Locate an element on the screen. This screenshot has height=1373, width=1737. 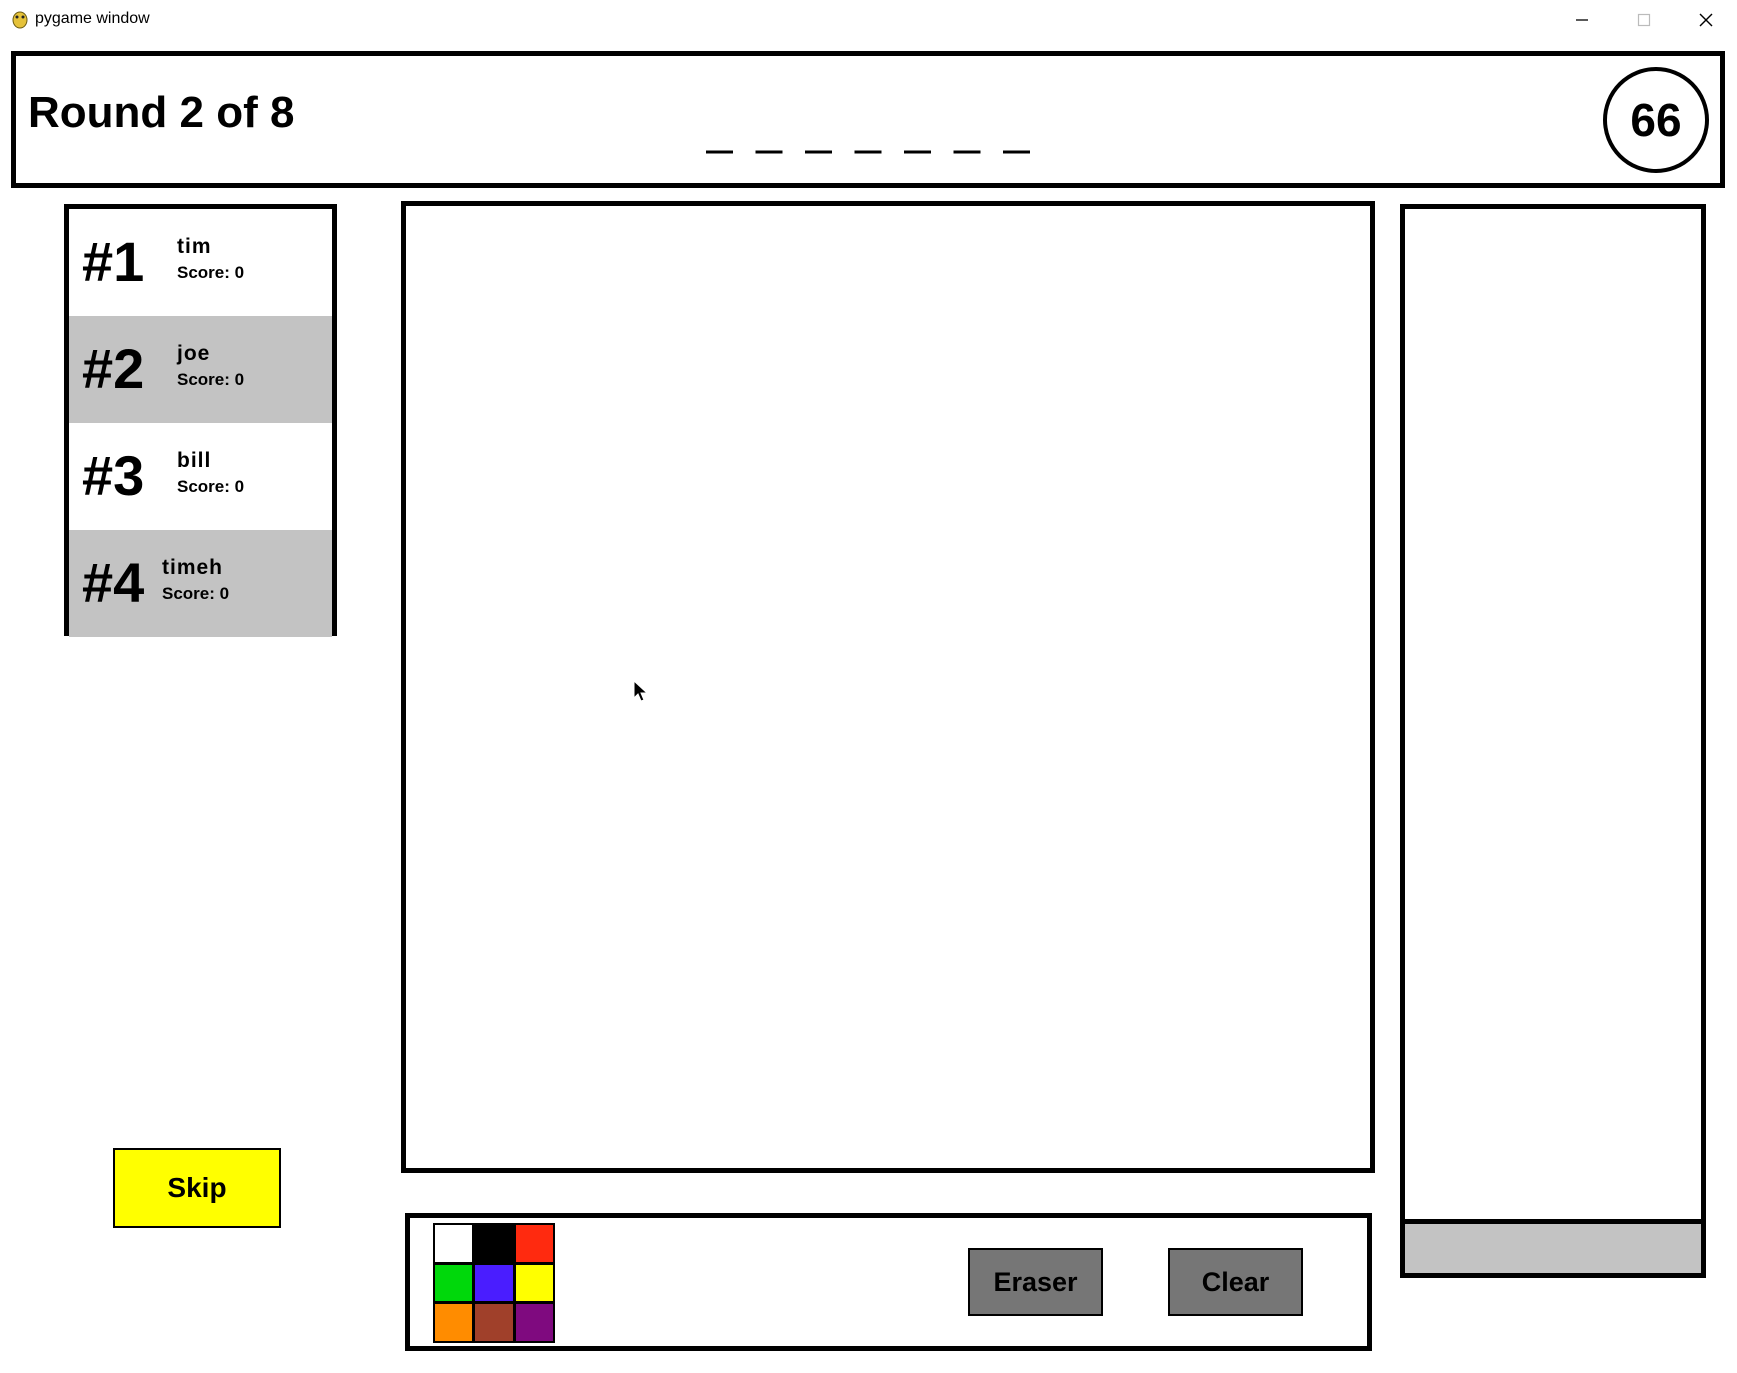
close-icon is located at coordinates (1706, 20).